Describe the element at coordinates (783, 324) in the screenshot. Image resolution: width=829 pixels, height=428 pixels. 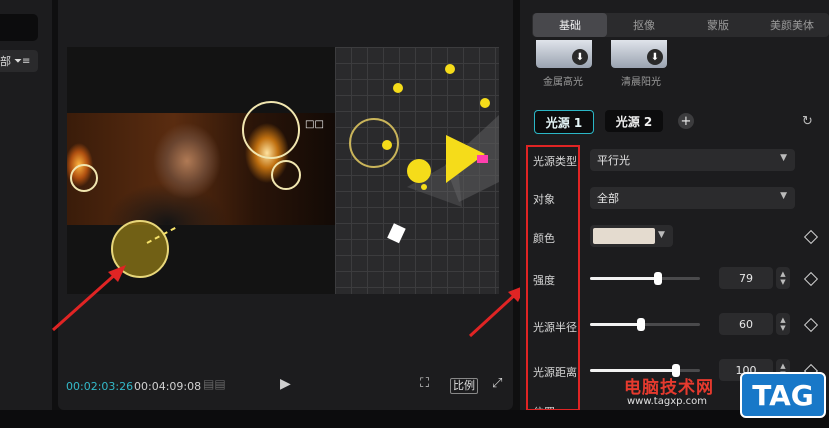
I see `radius-stepper: ▲ ▼` at that location.